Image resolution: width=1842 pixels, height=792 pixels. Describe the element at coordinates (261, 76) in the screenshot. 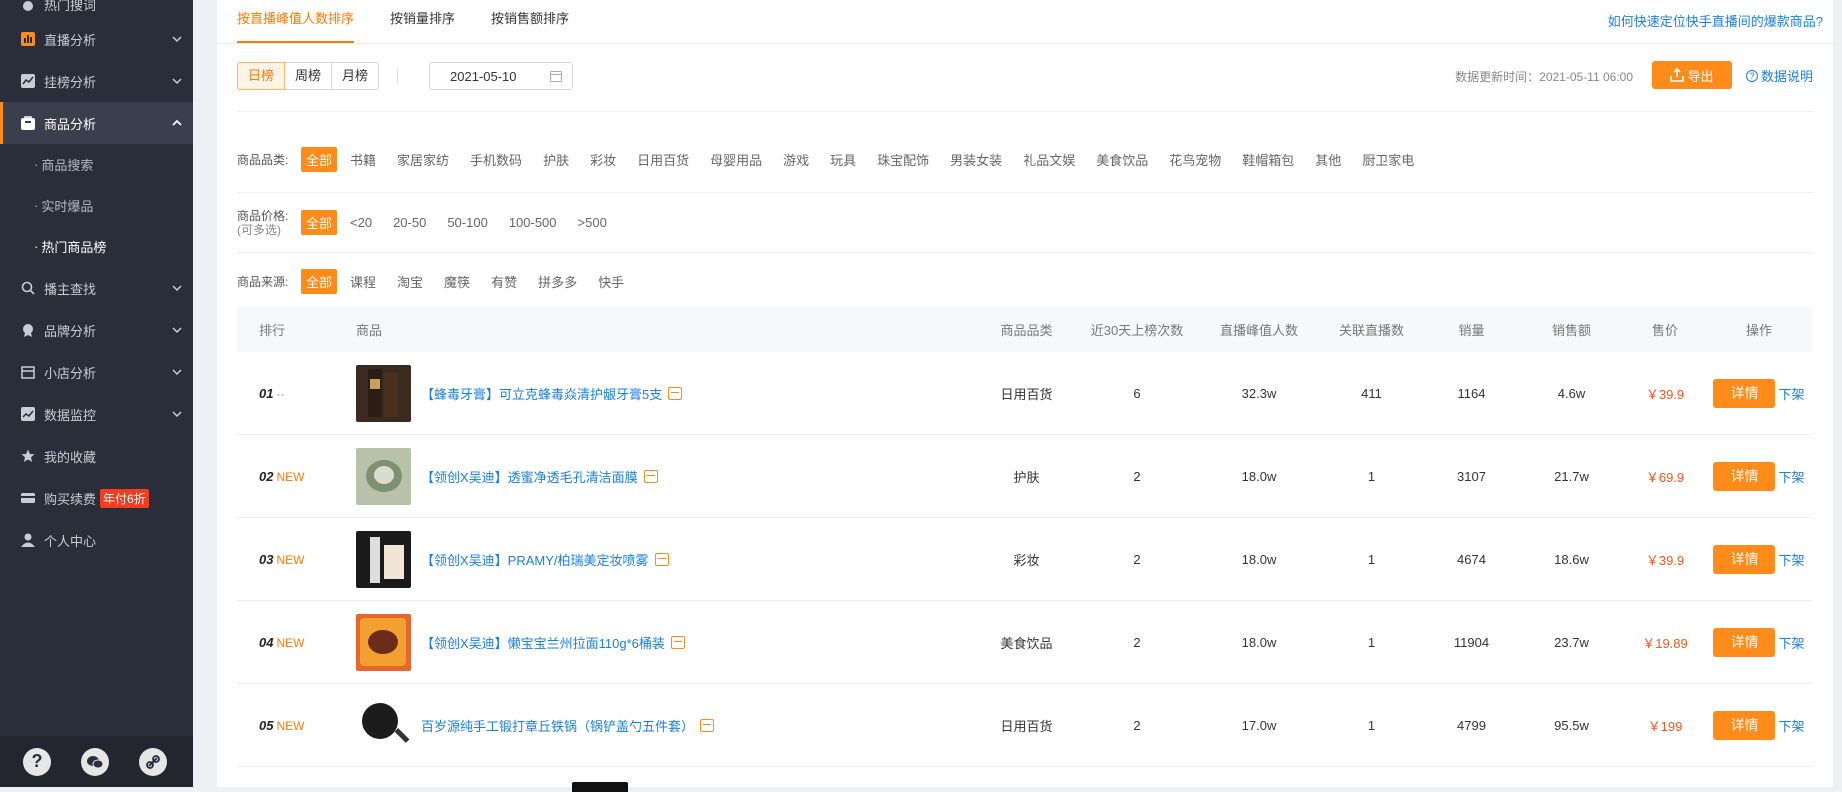

I see `period-daily-button: 日榜` at that location.